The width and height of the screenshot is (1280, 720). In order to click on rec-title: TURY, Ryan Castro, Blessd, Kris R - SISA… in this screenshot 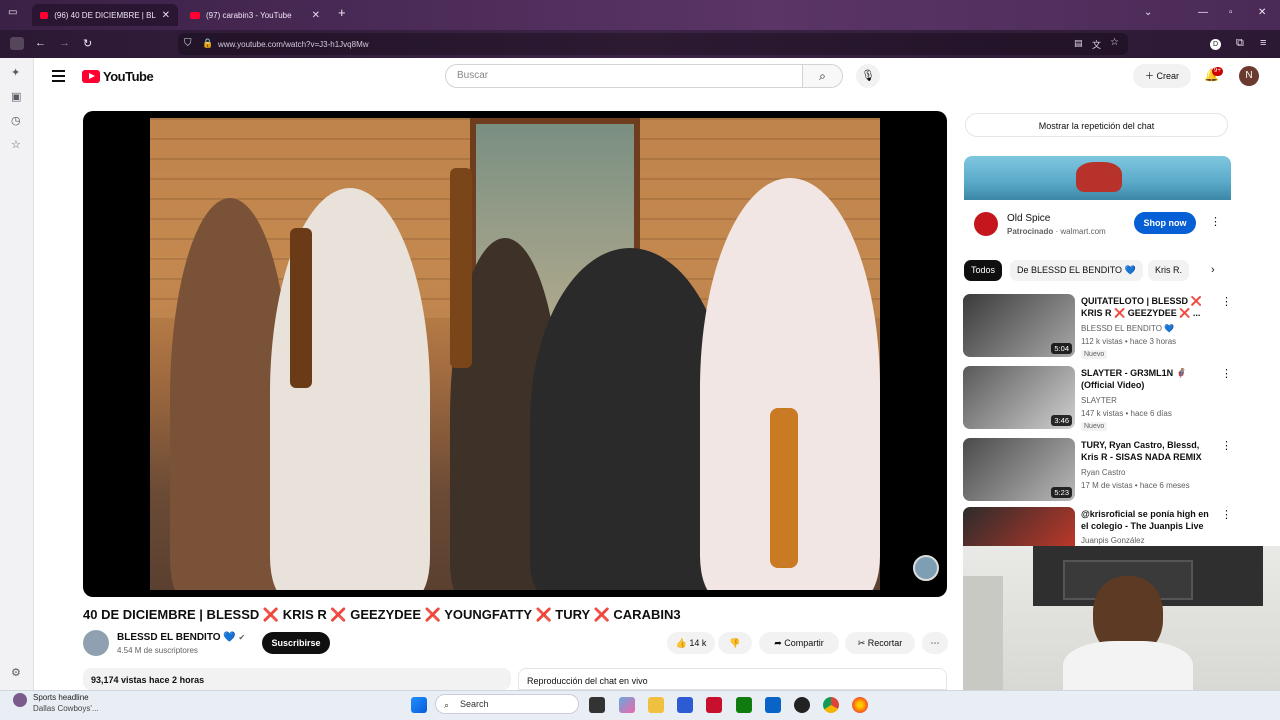, I will do `click(1147, 451)`.